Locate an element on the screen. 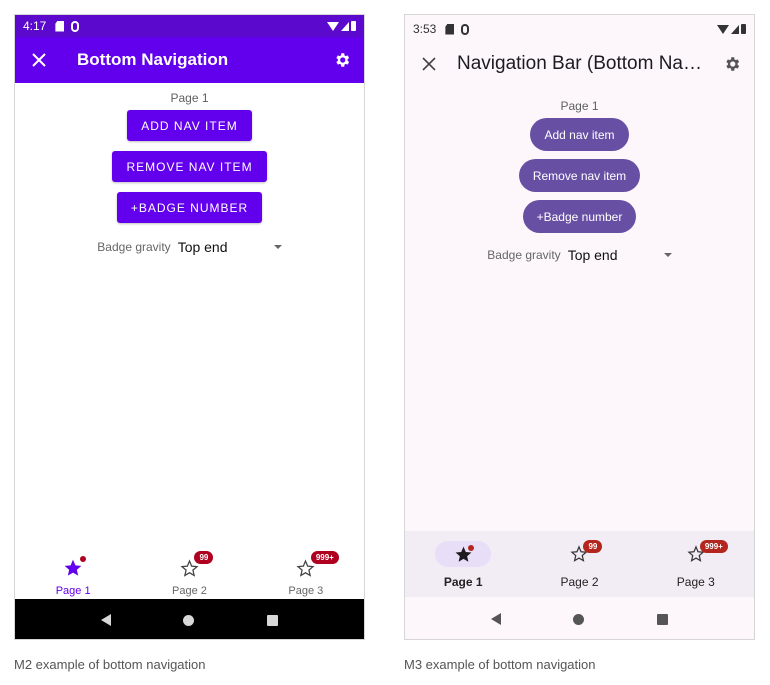 The height and width of the screenshot is (685, 770). status-bar: 4:17 is located at coordinates (189, 26).